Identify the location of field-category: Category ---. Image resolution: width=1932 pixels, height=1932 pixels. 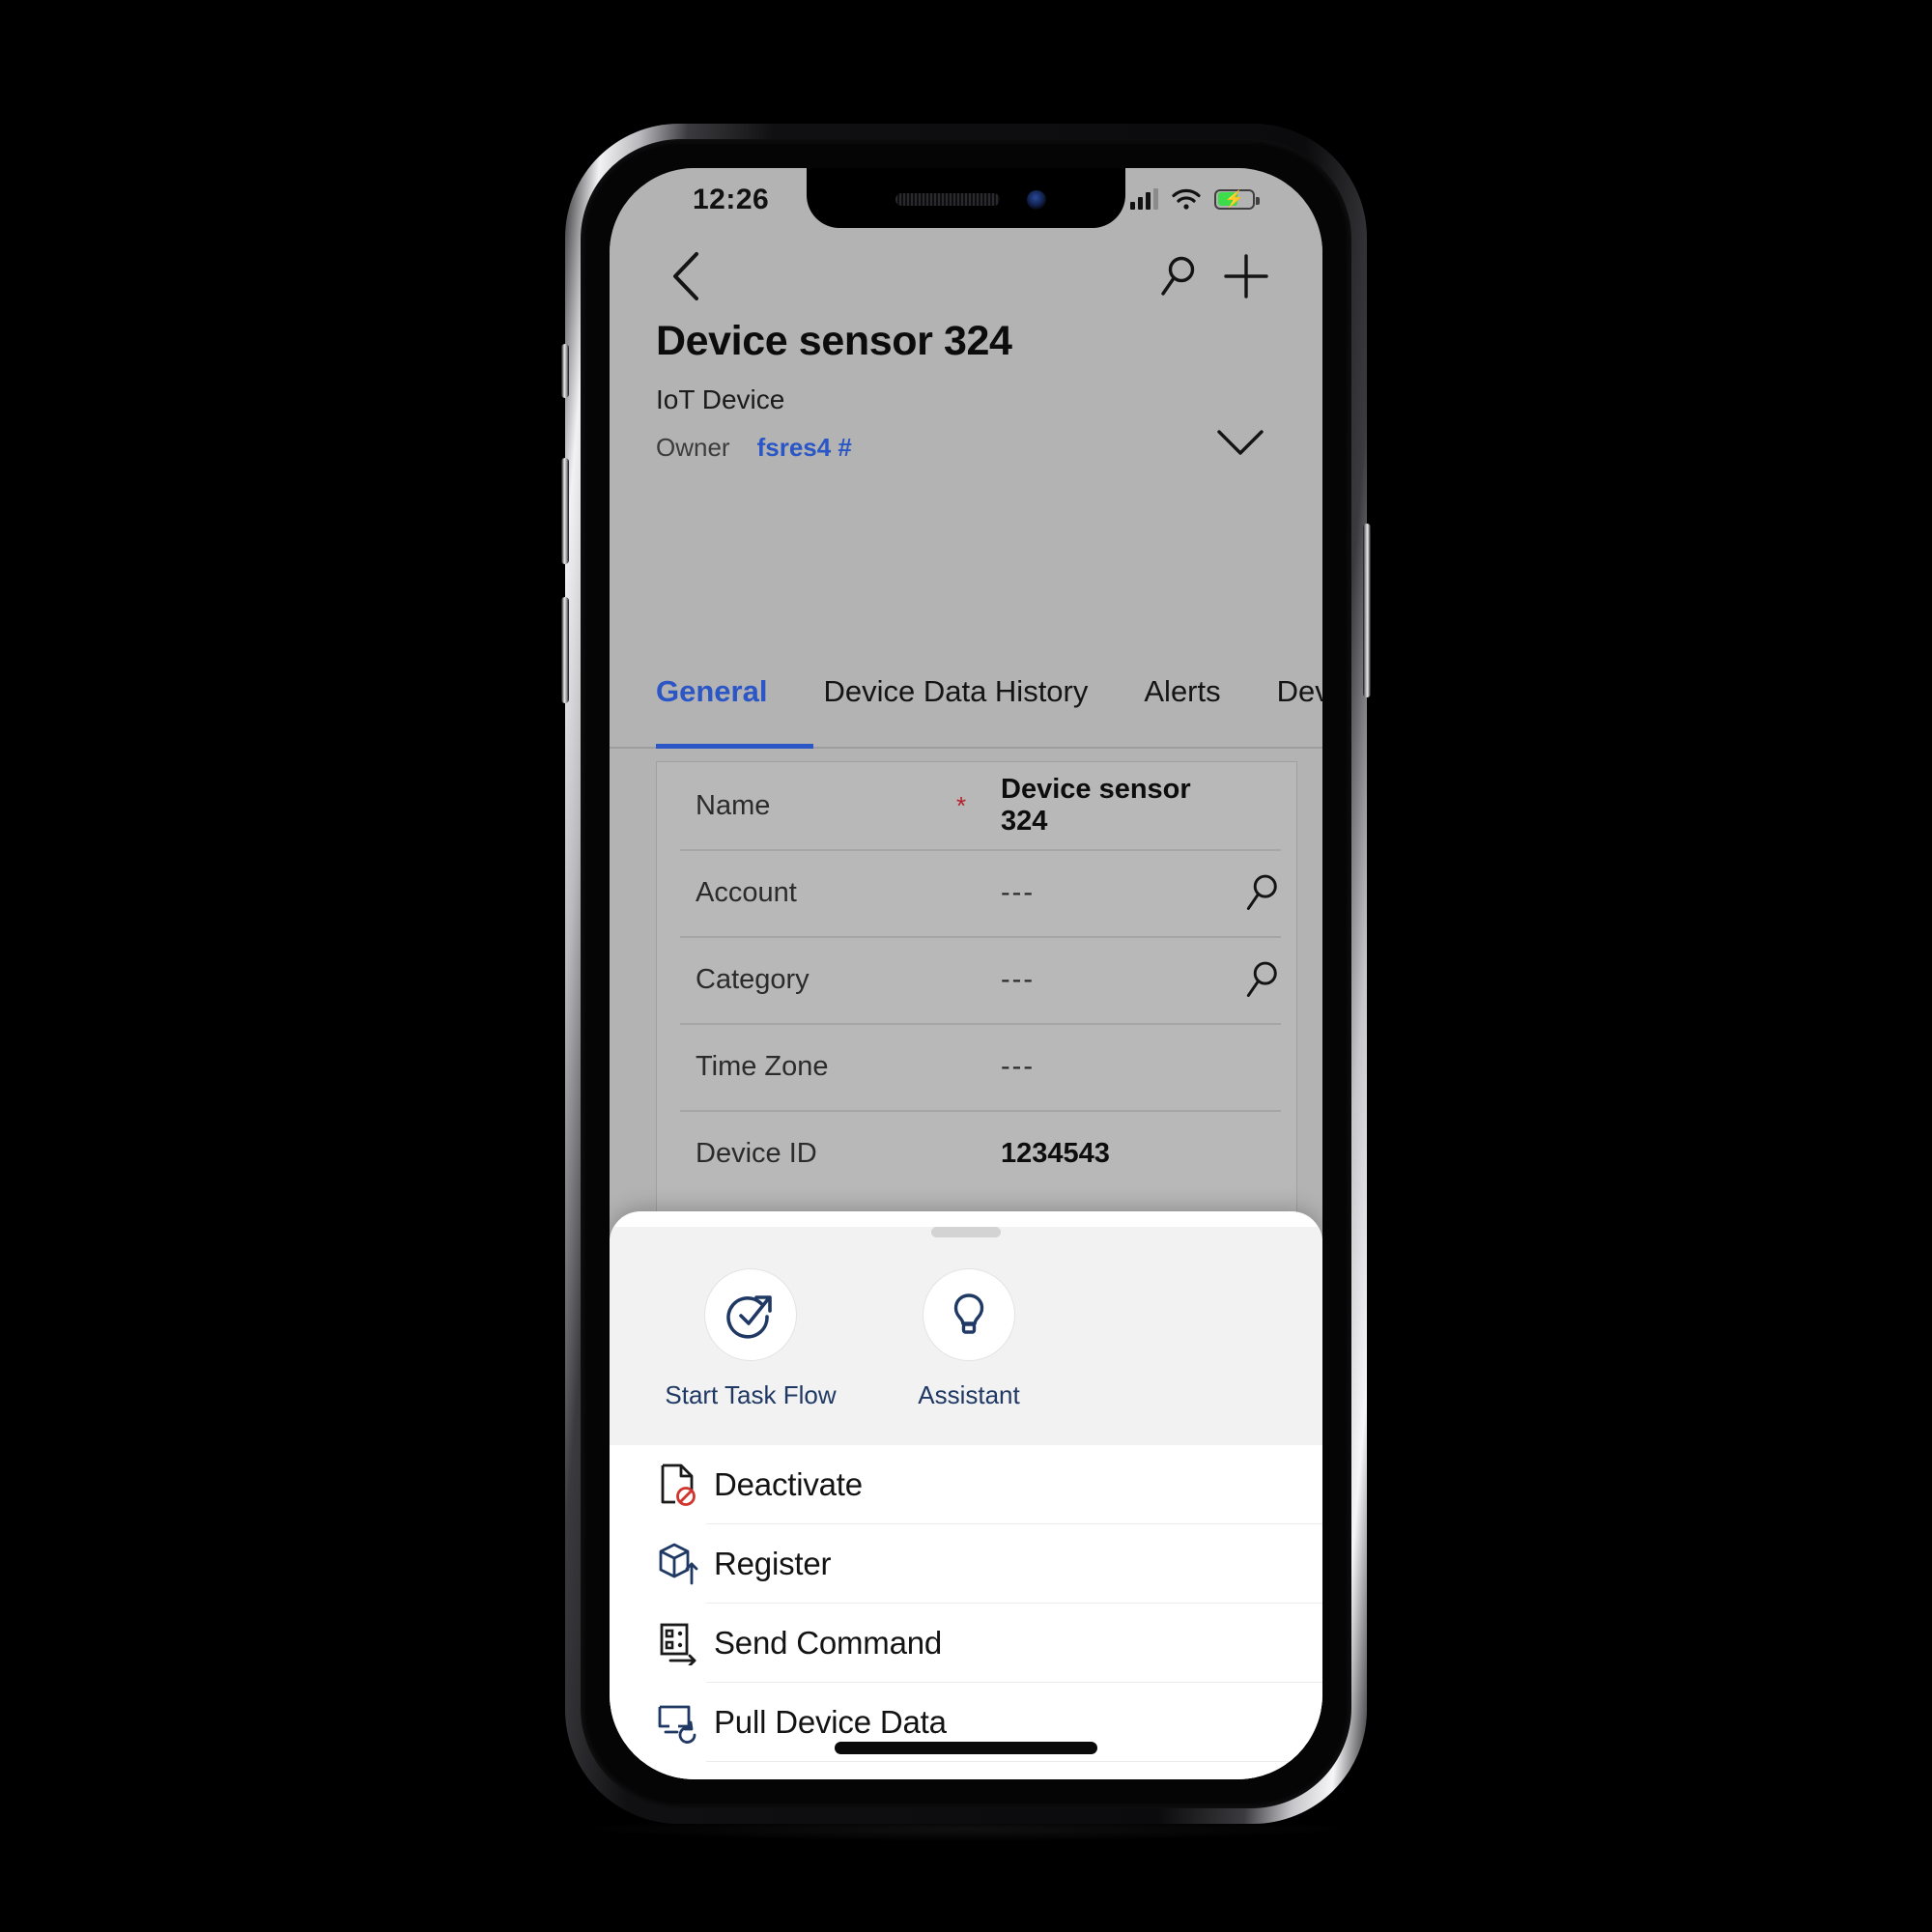
(976, 979).